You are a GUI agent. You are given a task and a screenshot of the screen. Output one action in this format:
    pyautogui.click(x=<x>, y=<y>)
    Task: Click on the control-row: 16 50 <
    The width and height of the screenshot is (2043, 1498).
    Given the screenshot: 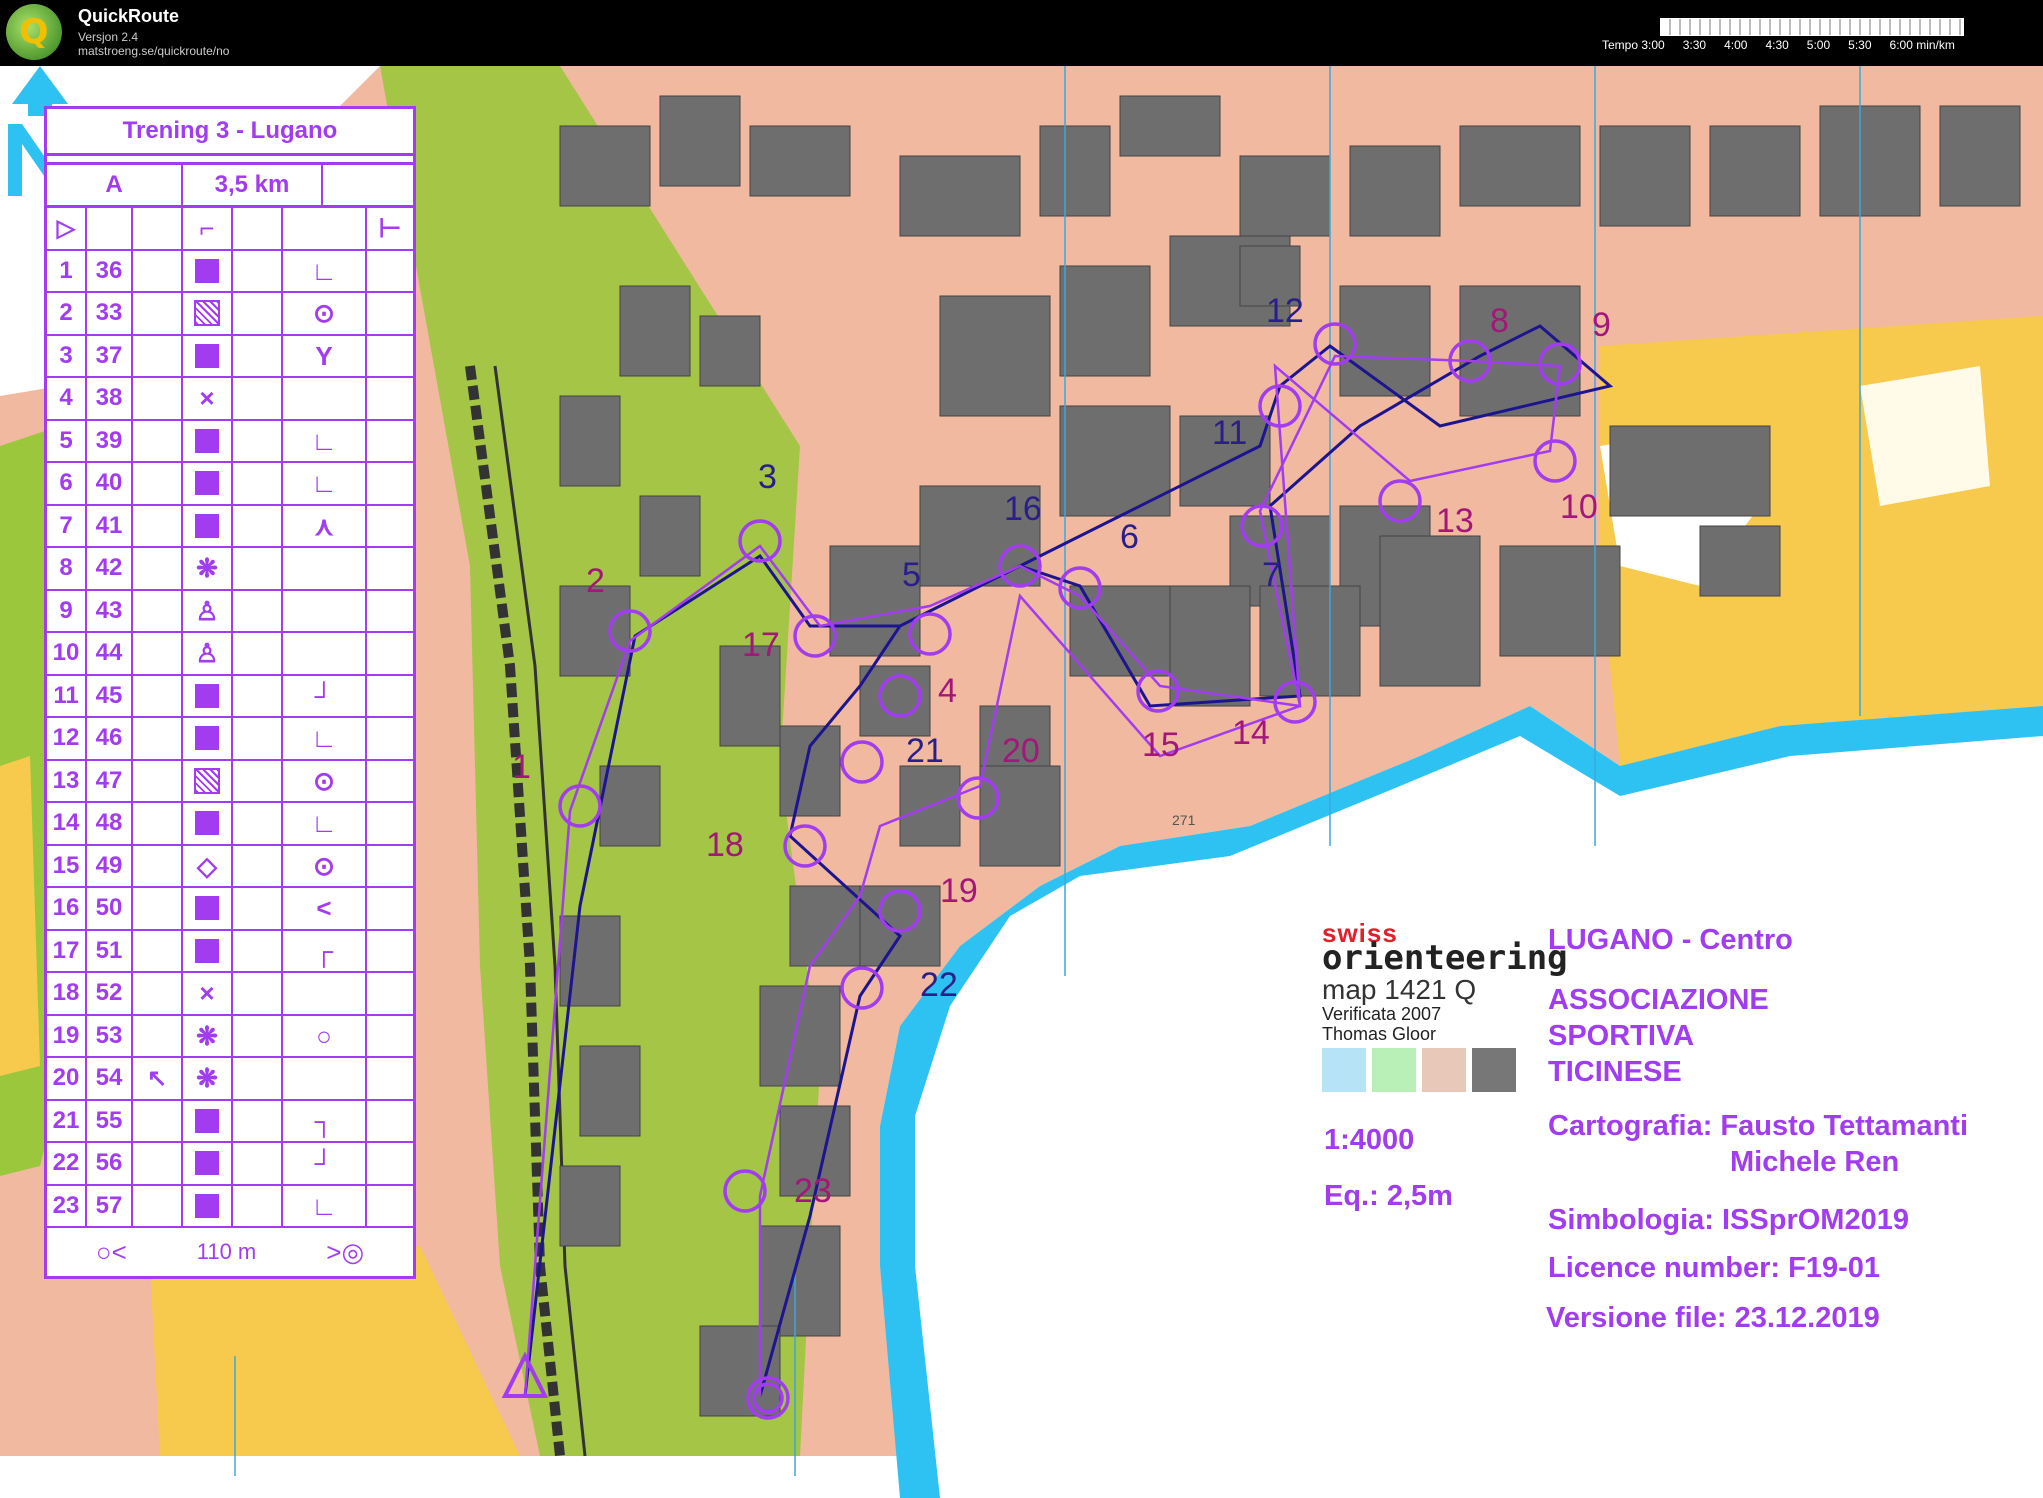 What is the action you would take?
    pyautogui.click(x=230, y=909)
    